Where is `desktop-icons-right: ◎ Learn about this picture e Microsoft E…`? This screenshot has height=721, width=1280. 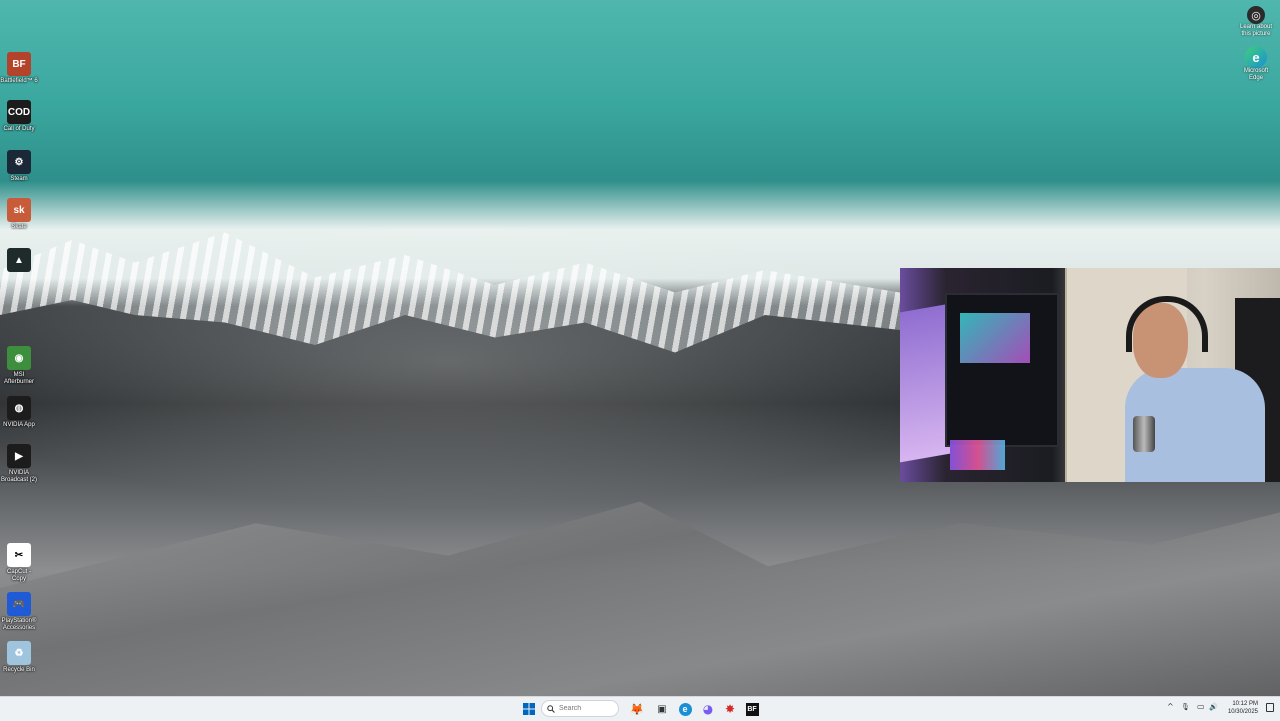 desktop-icons-right: ◎ Learn about this picture e Microsoft E… is located at coordinates (1256, 44).